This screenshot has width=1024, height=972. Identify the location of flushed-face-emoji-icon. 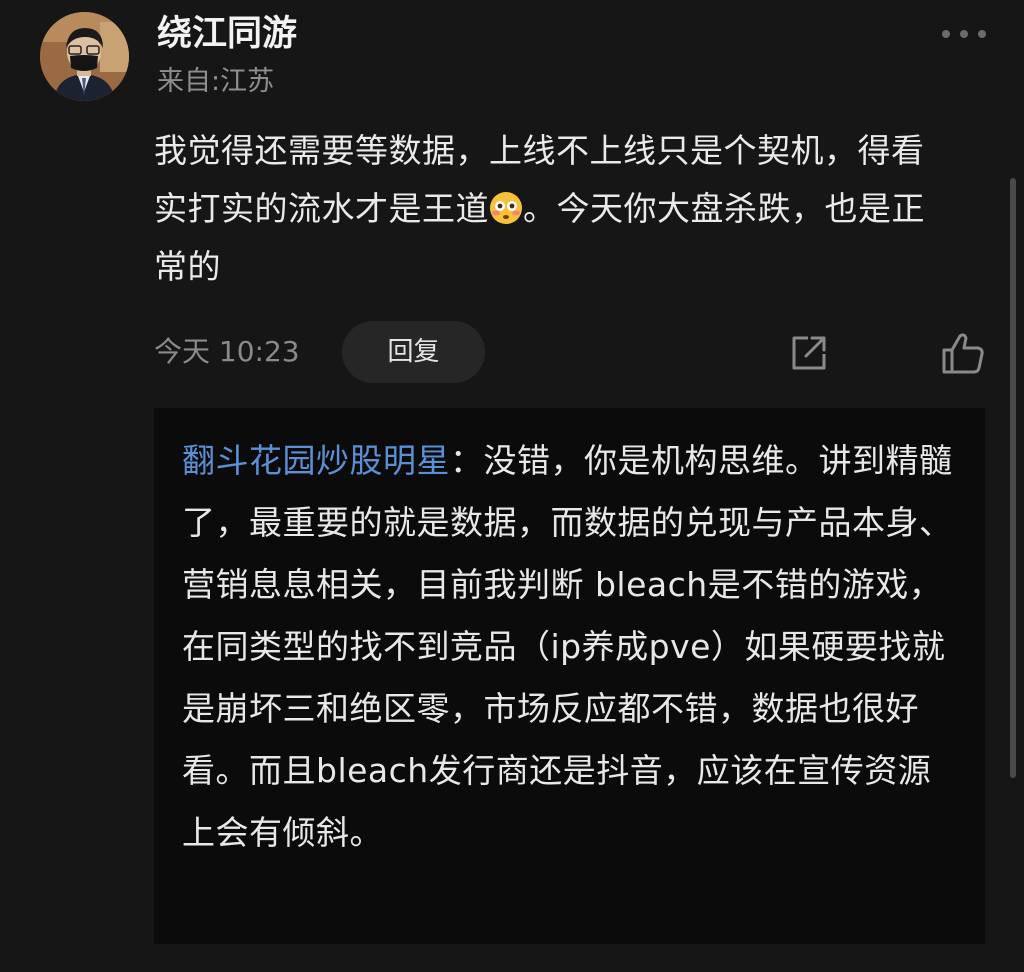
(506, 208).